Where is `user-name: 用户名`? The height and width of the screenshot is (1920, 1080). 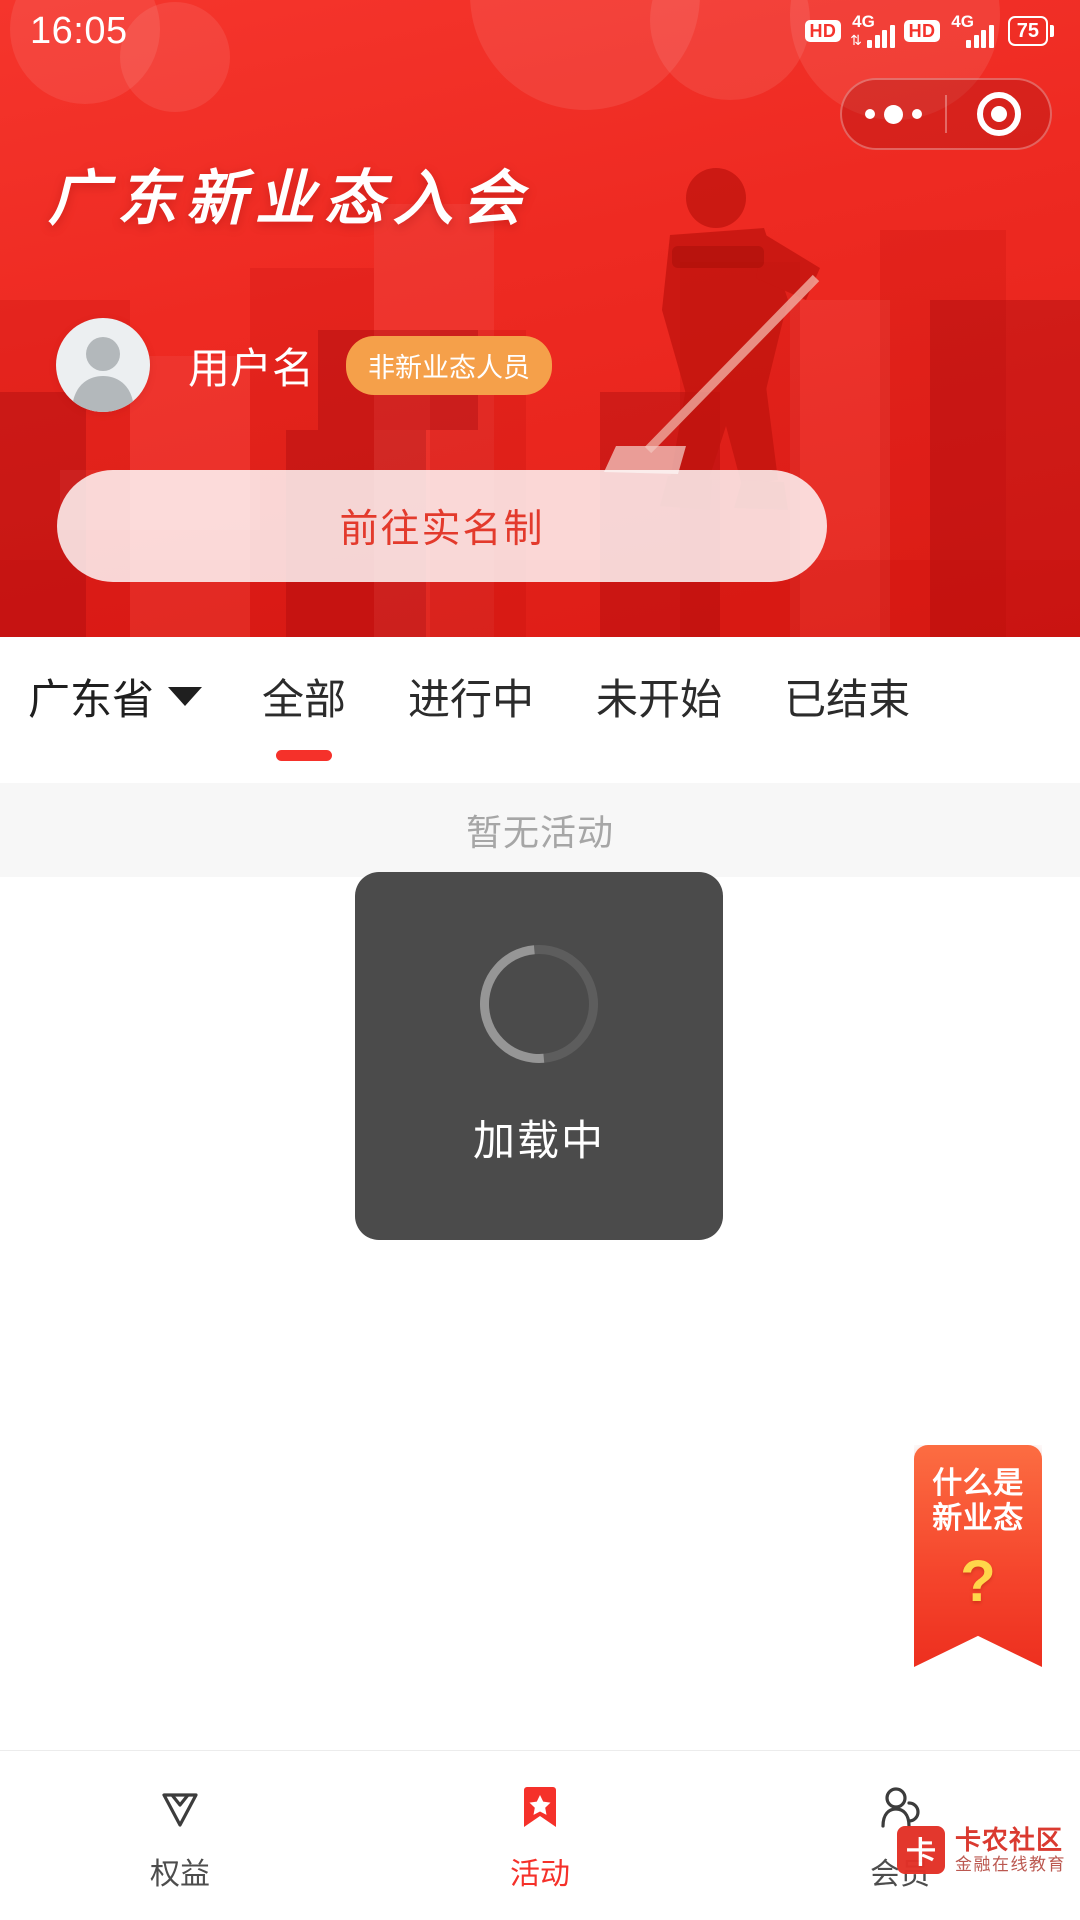
user-name: 用户名 is located at coordinates (251, 368).